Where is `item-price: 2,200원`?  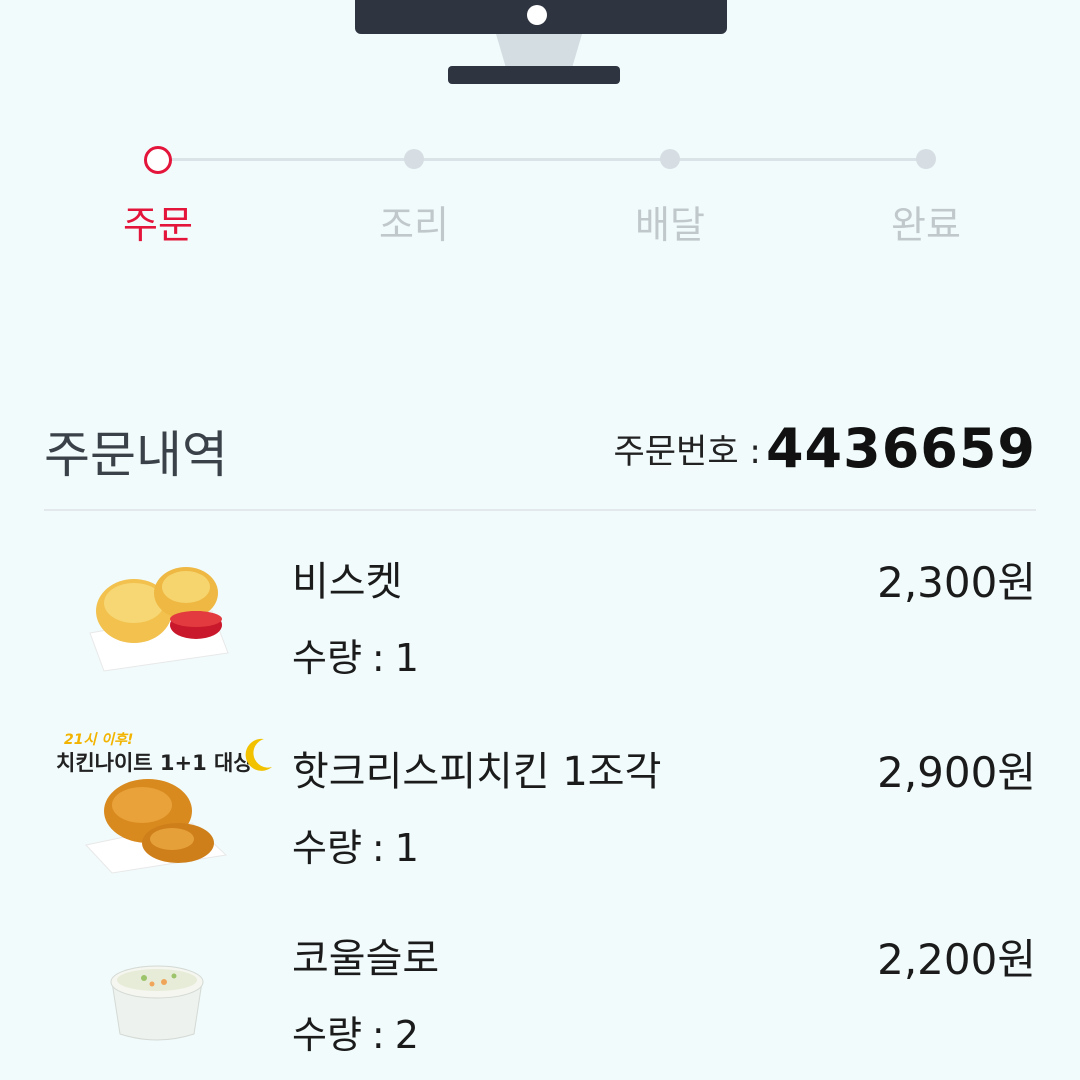
item-price: 2,200원 is located at coordinates (956, 959).